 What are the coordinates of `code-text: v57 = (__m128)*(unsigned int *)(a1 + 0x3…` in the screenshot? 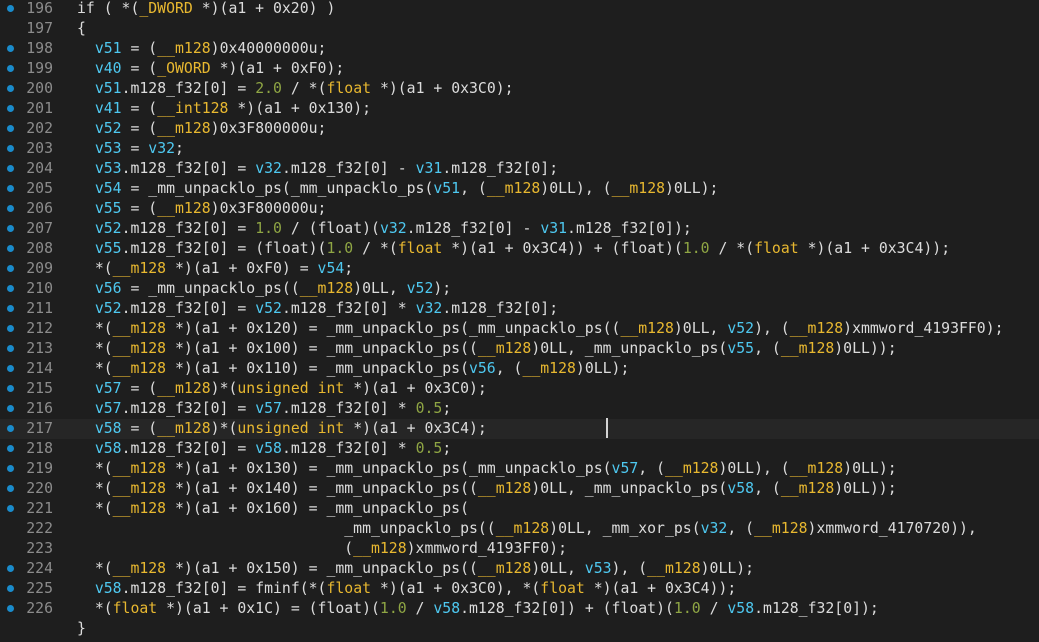 It's located at (282, 389).